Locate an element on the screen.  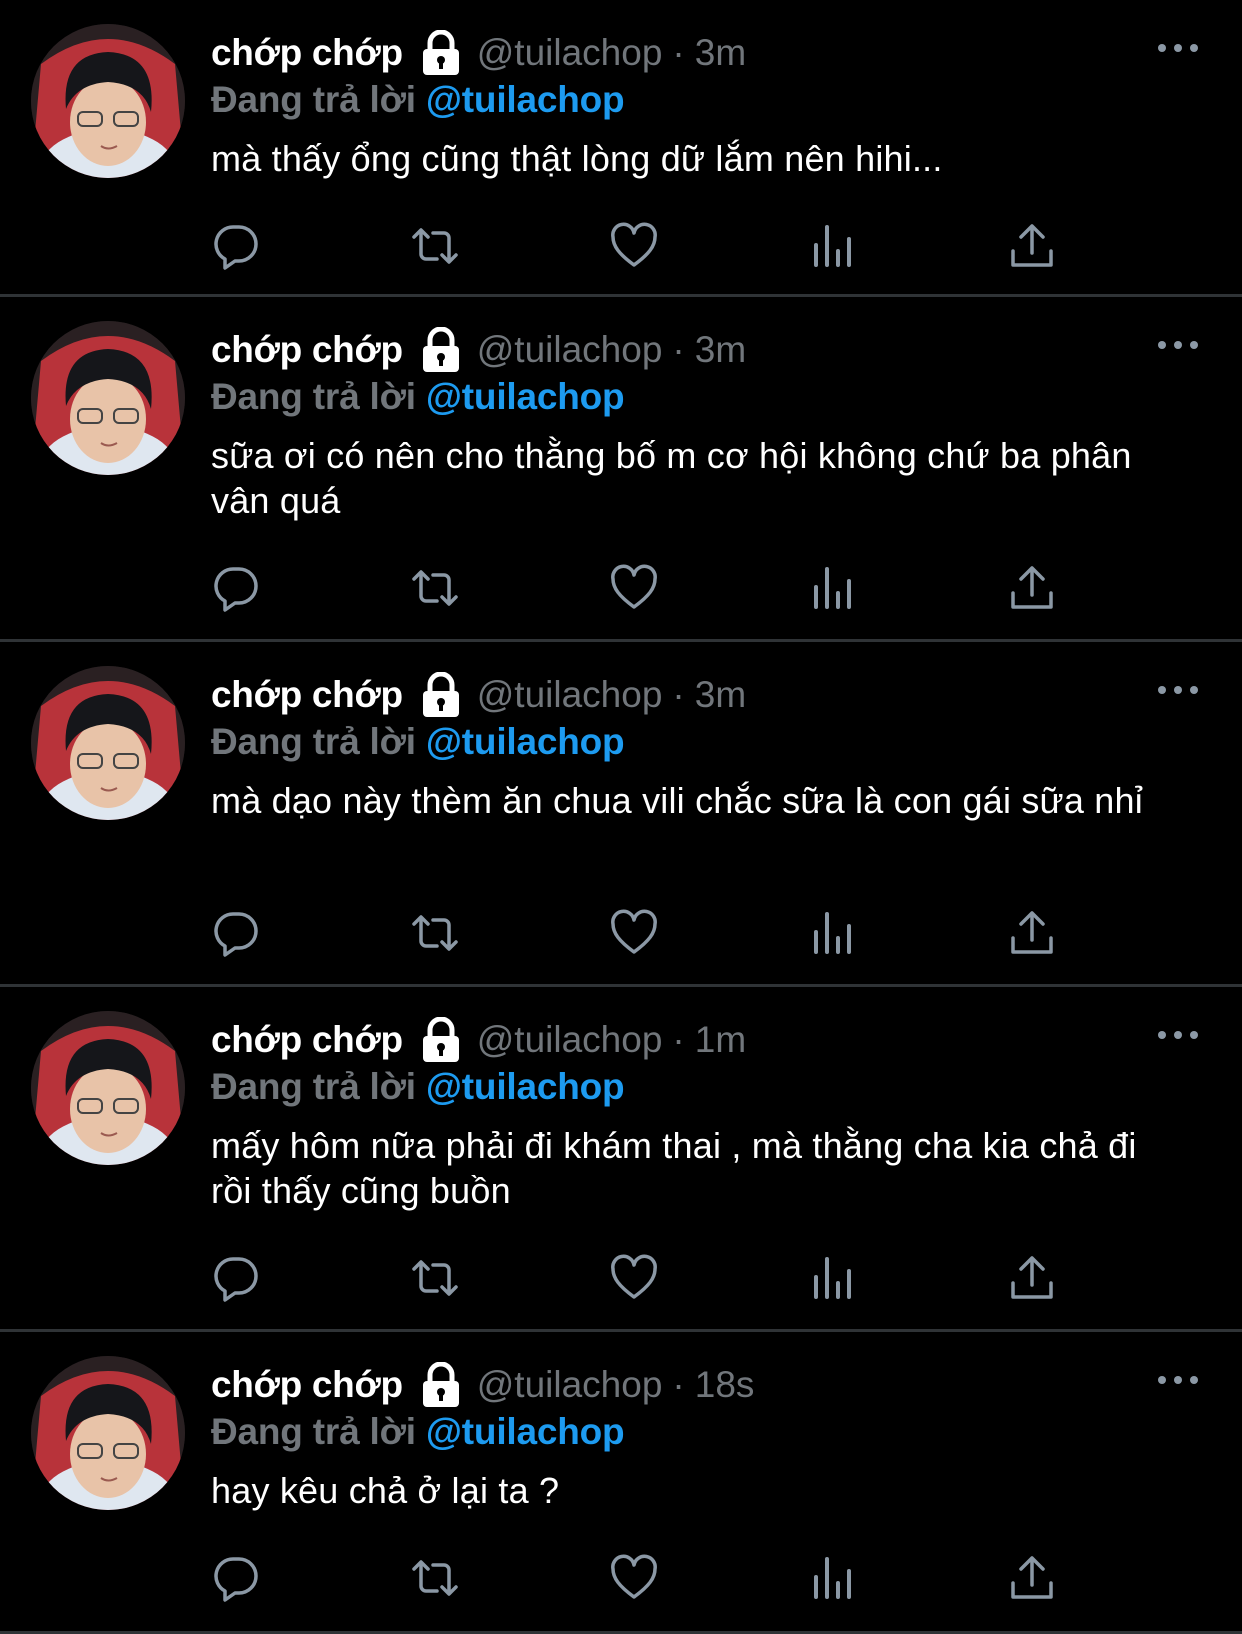
tweet-text: hay kêu chả ở lại ta ? is located at coordinates (385, 1490).